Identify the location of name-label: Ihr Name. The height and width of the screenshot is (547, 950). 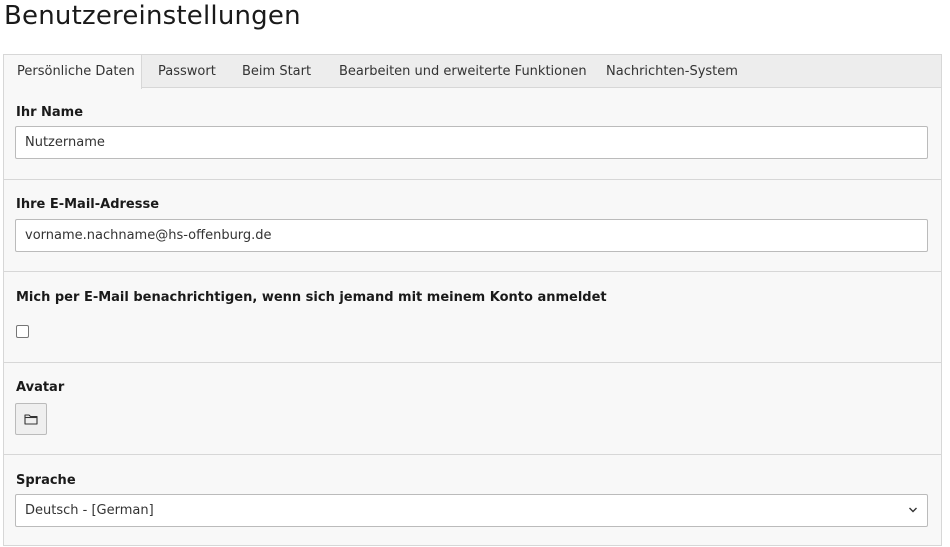
(50, 112).